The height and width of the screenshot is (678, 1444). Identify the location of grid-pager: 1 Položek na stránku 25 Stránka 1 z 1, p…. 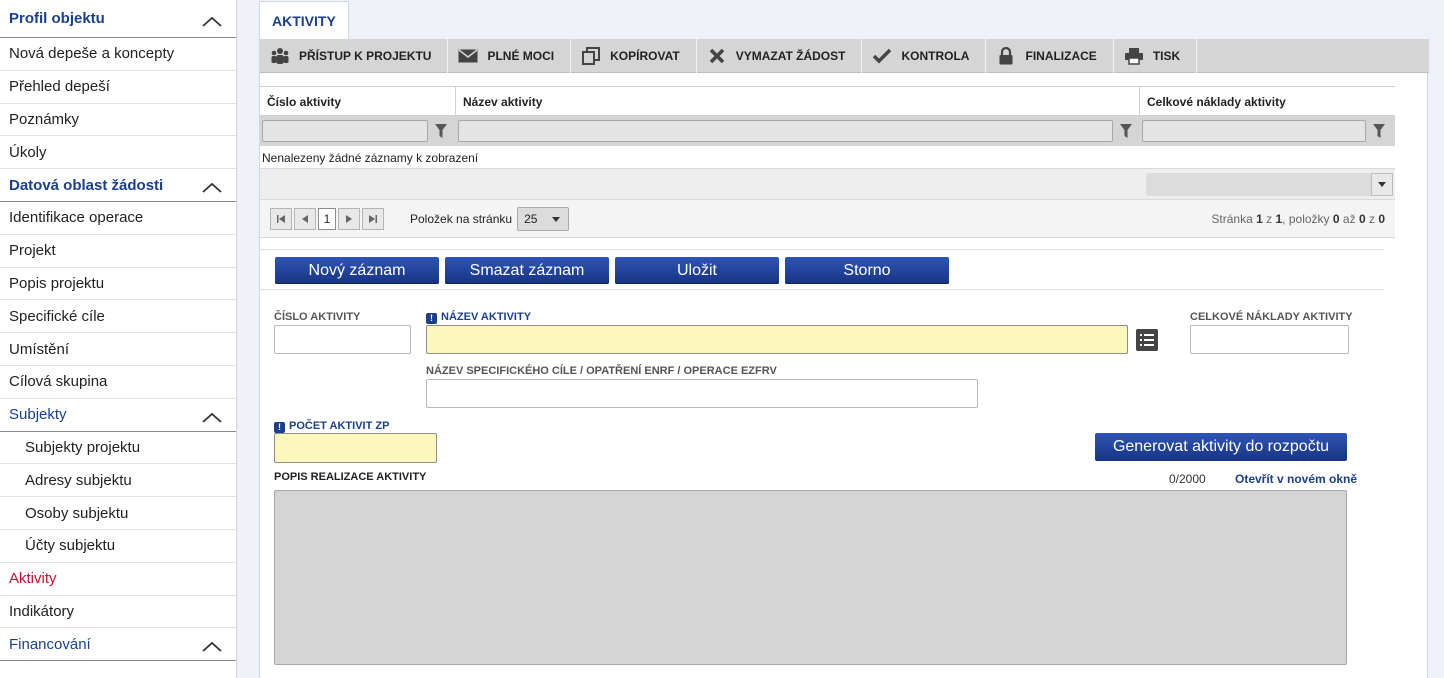
(827, 219).